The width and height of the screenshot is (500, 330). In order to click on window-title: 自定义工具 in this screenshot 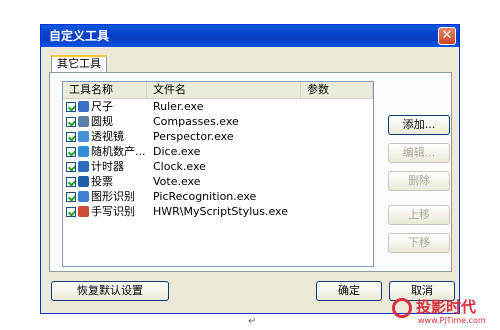, I will do `click(79, 36)`.